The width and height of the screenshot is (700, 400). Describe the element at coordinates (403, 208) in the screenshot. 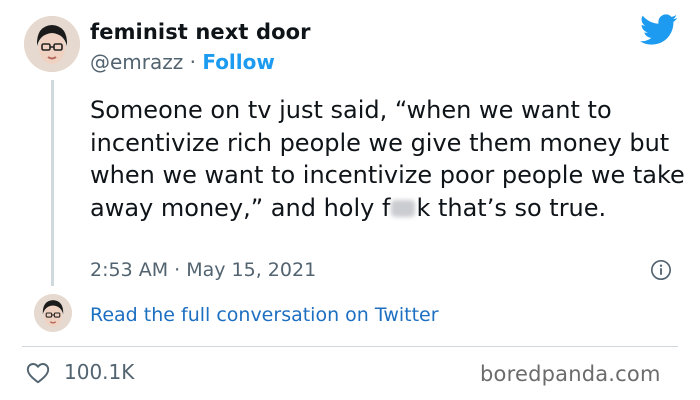

I see `censor-blur` at that location.